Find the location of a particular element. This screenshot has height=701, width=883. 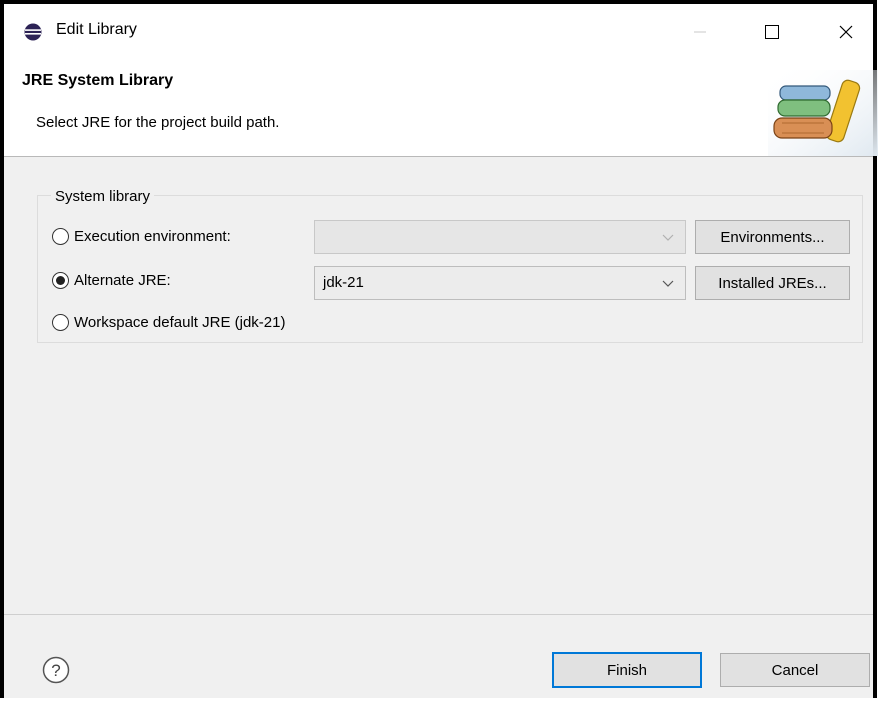

execution-environment-radio: Execution environment: is located at coordinates (141, 236).